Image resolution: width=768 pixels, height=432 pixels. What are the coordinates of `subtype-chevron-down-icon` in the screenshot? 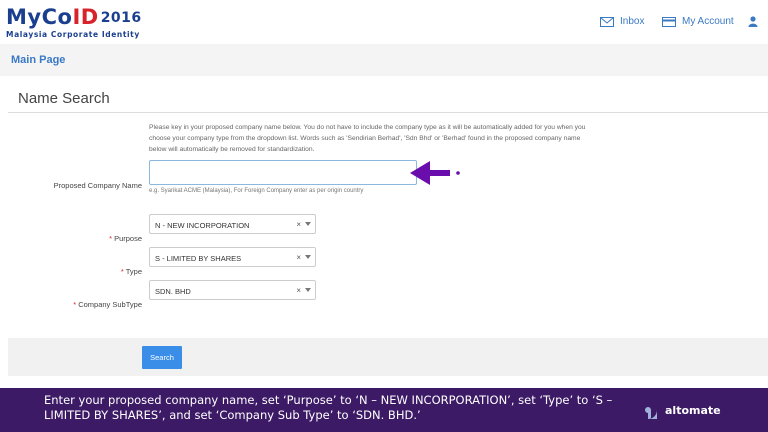 It's located at (308, 290).